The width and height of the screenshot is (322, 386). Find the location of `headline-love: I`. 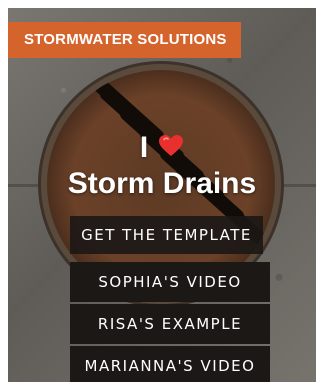

headline-love: I is located at coordinates (162, 148).